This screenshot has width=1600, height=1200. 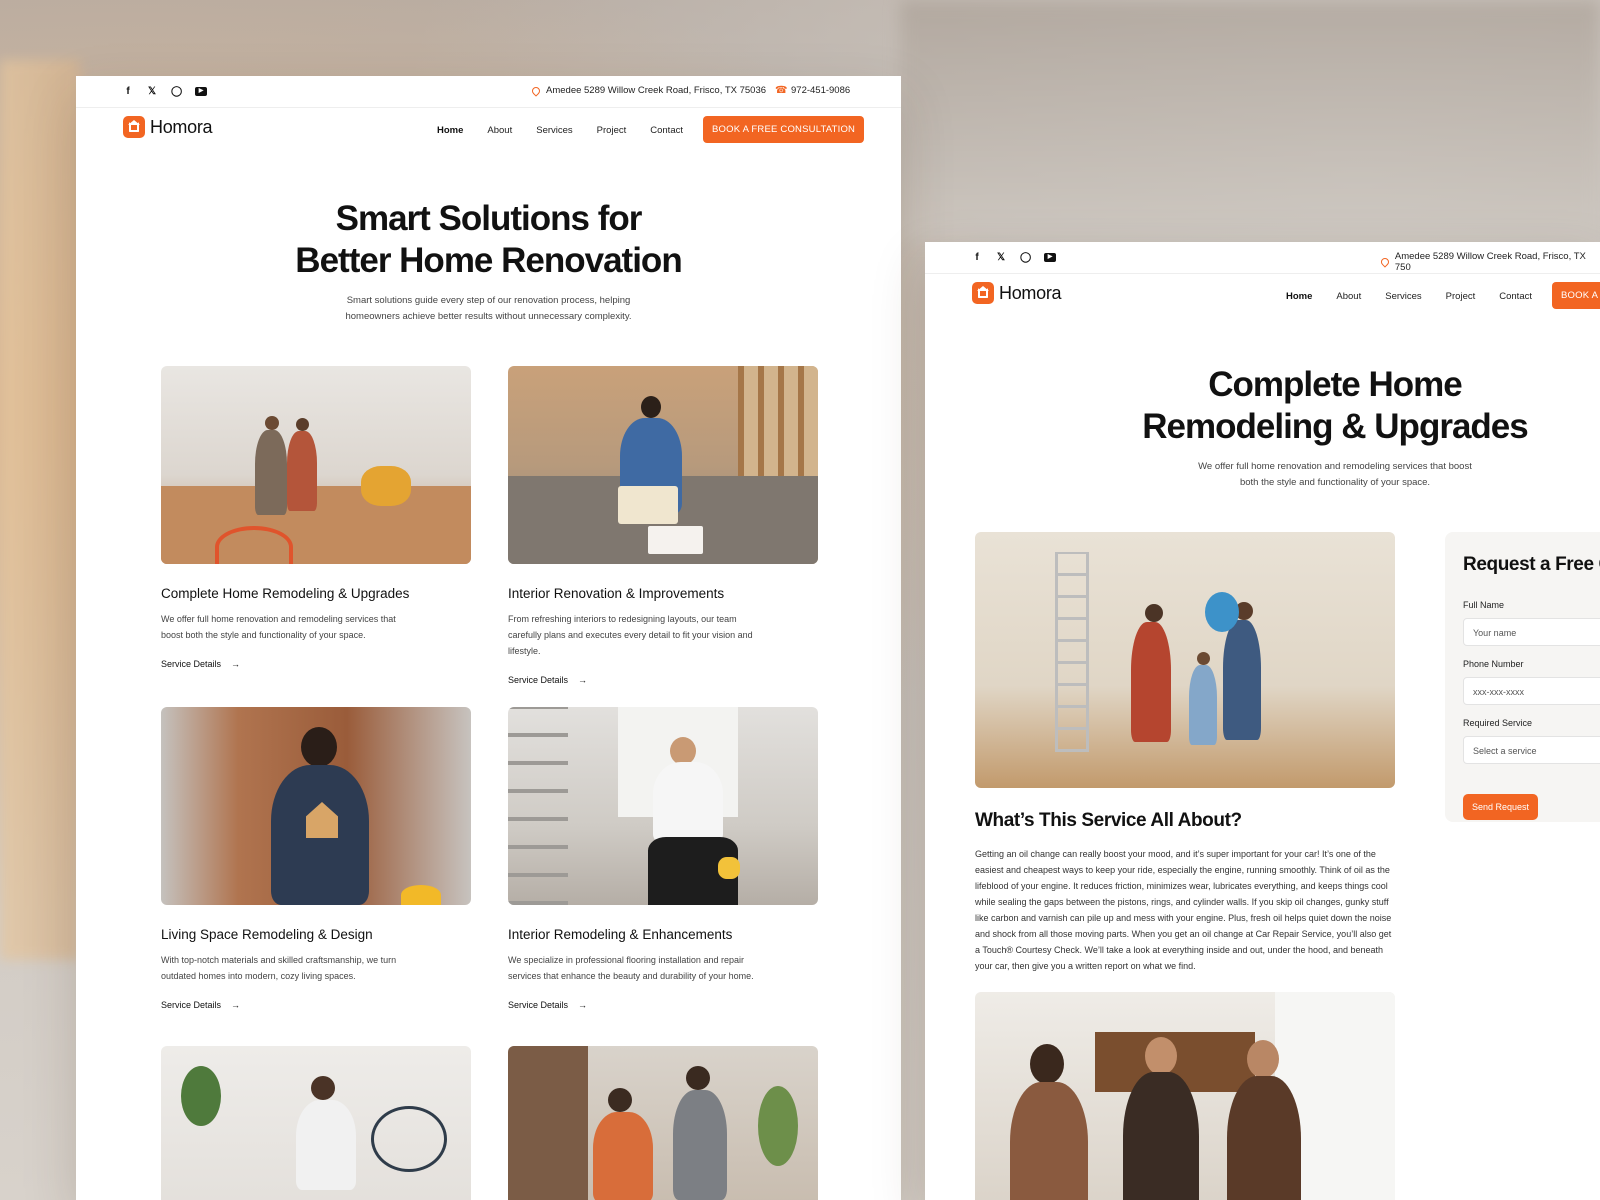 I want to click on service-select: Select a service, so click(x=1531, y=750).